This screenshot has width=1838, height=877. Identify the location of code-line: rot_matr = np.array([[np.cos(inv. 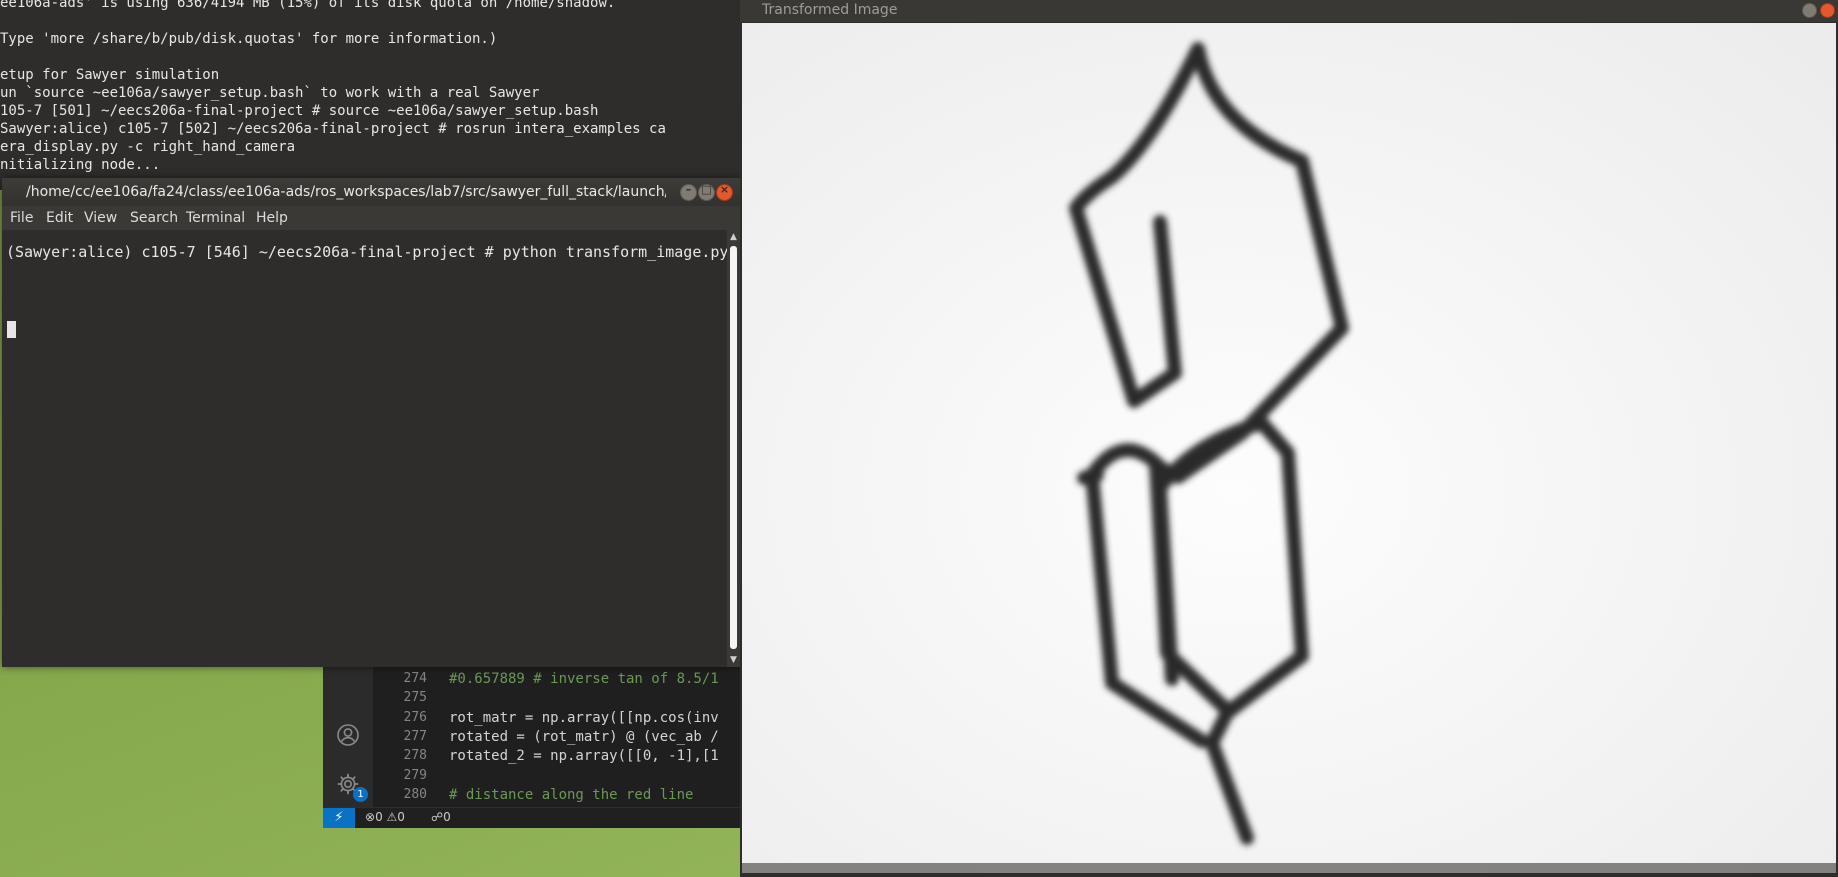
(584, 717).